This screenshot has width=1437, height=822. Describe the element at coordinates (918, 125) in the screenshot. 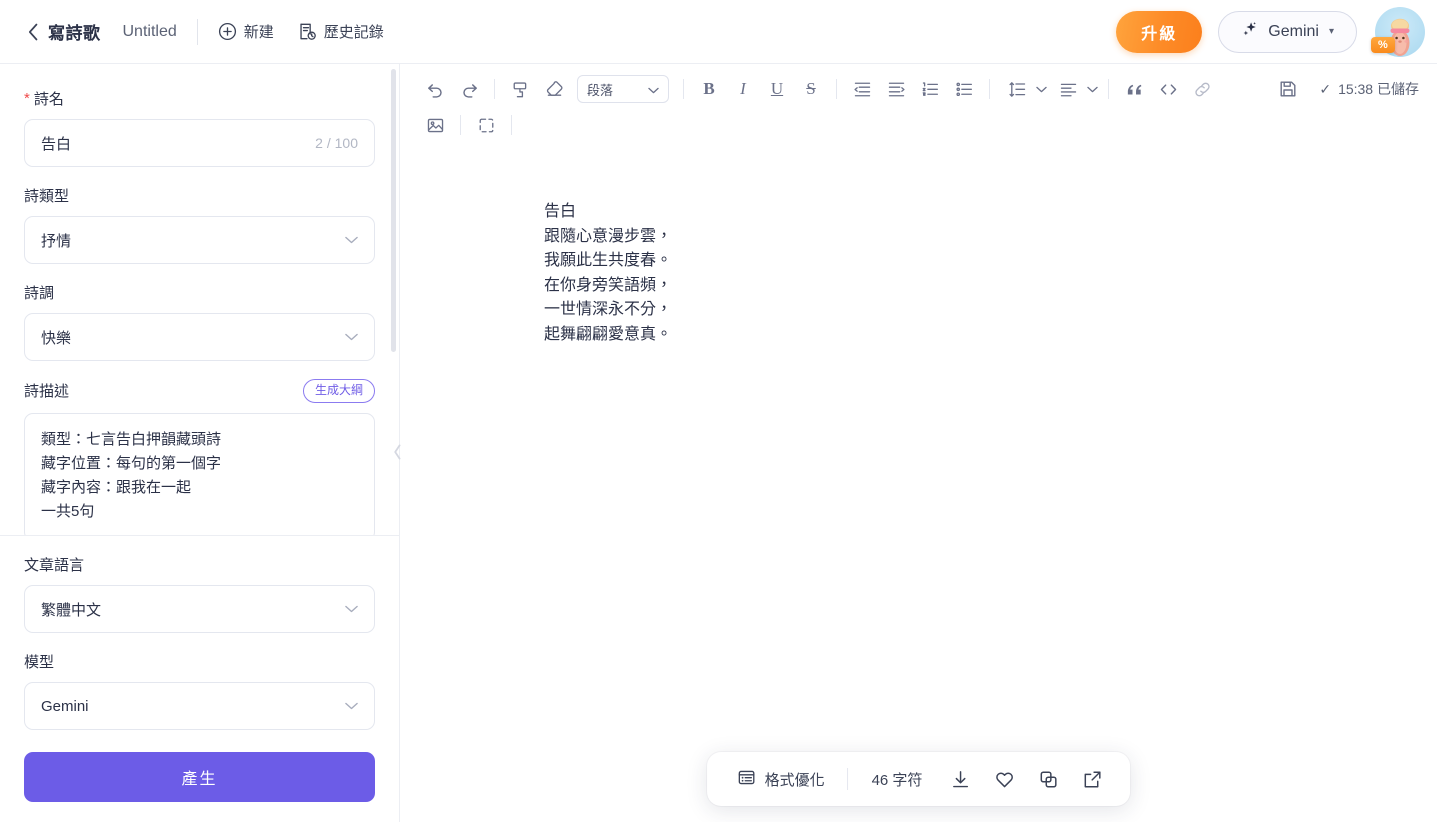

I see `toolbar-row-secondary` at that location.